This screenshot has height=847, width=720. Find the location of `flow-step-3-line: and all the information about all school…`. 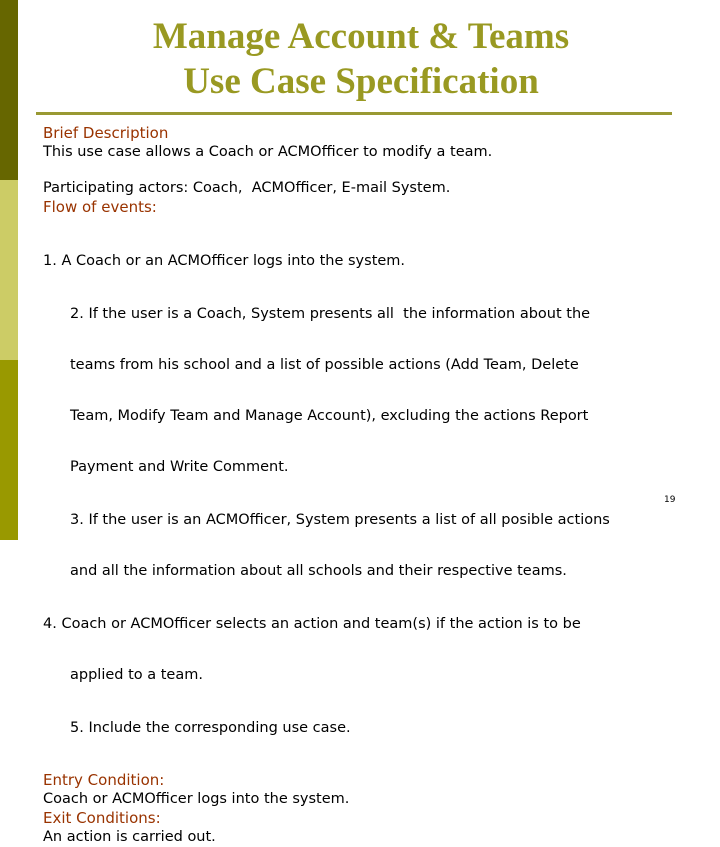

flow-step-3-line: and all the information about all school… is located at coordinates (318, 571).